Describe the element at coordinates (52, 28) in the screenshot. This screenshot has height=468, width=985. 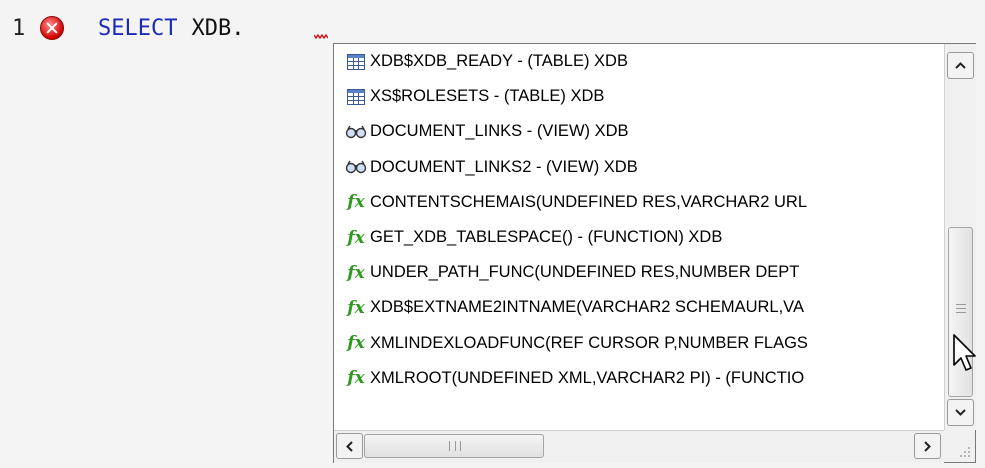
I see `error-icon` at that location.